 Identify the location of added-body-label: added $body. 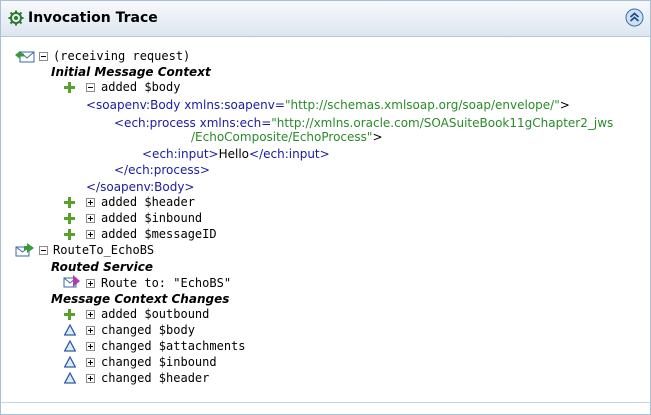
(140, 87).